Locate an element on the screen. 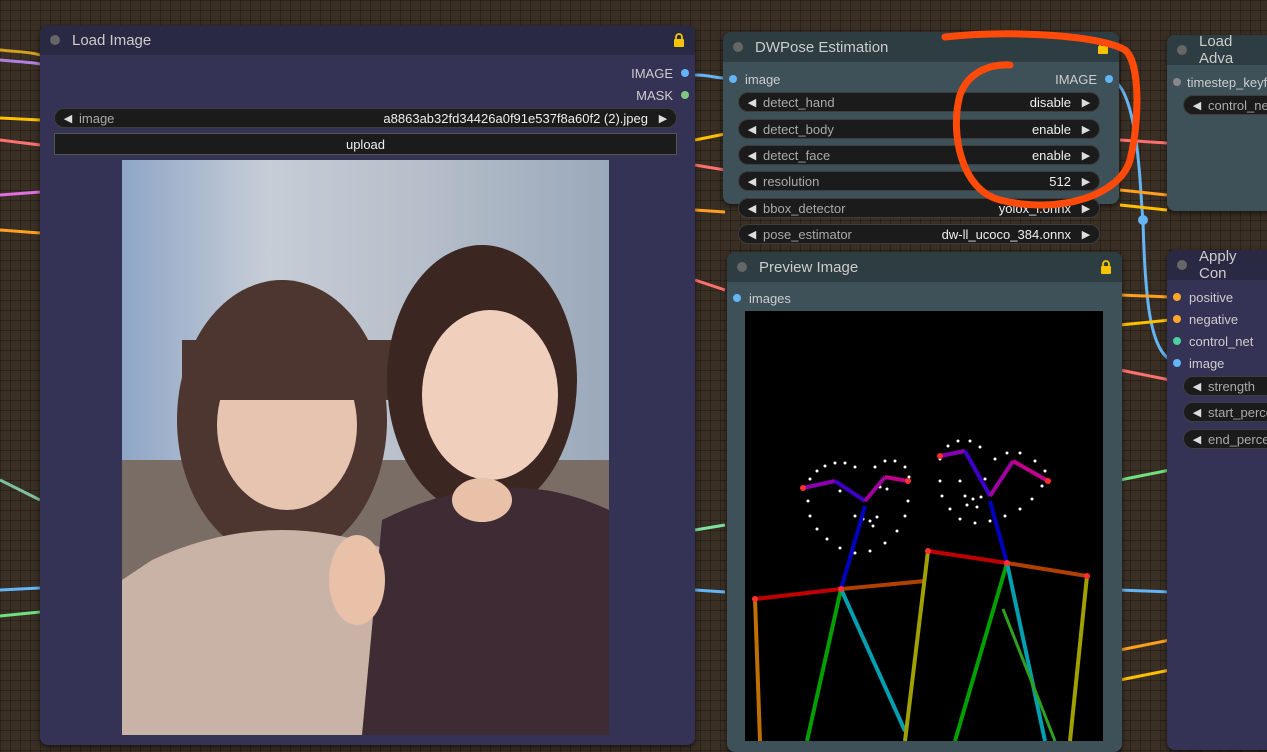 This screenshot has width=1267, height=752. widget-value: dw-ll_ucoco_384.onnx is located at coordinates (1006, 234).